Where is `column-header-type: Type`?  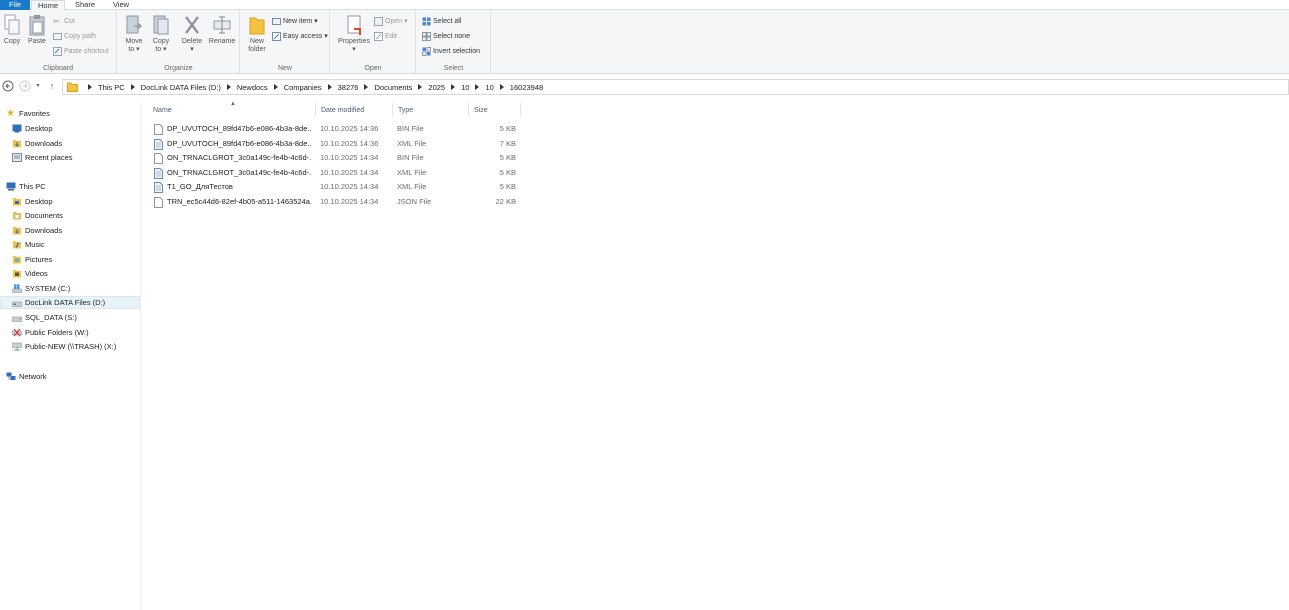
column-header-type: Type is located at coordinates (431, 110).